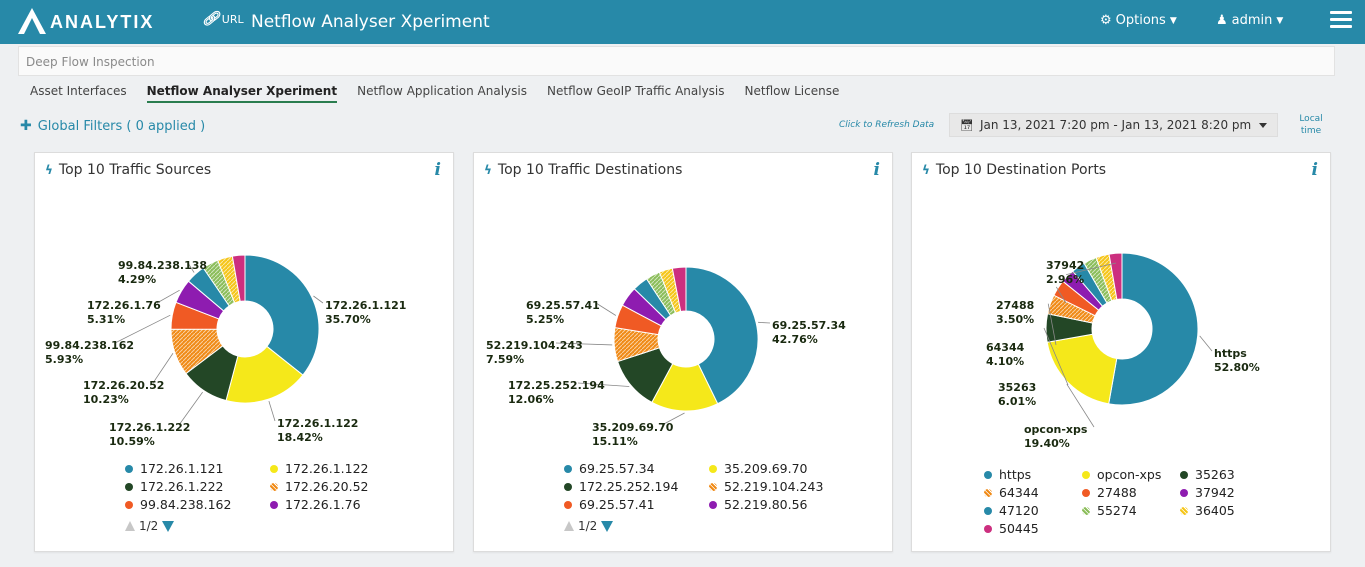 The height and width of the screenshot is (567, 1365). I want to click on global-filters-label: Global Filters ( 0 applied ), so click(121, 126).